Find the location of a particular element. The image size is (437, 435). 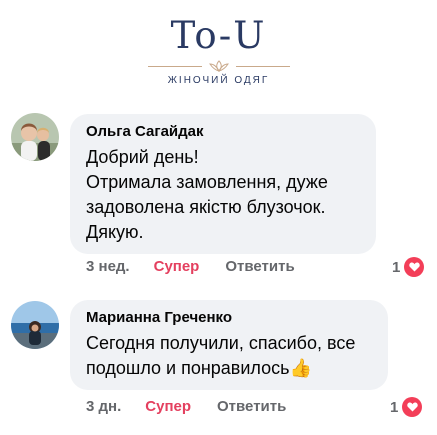

comment-time: 3 нед. is located at coordinates (108, 266).